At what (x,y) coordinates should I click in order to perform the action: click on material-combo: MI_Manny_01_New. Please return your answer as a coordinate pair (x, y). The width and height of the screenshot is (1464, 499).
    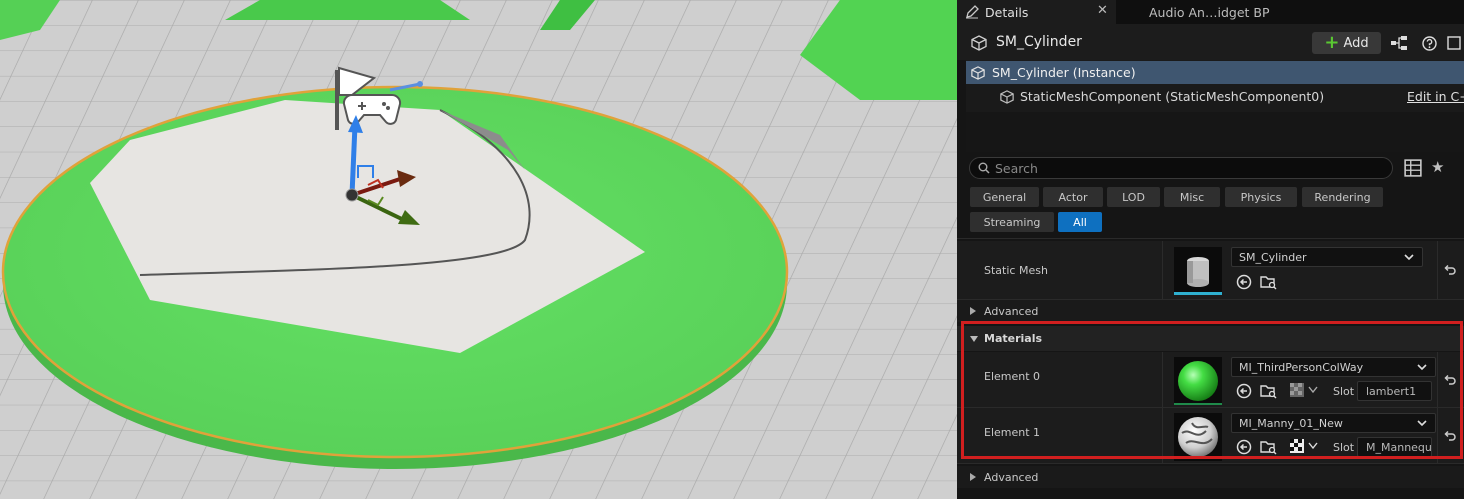
    Looking at the image, I should click on (1333, 423).